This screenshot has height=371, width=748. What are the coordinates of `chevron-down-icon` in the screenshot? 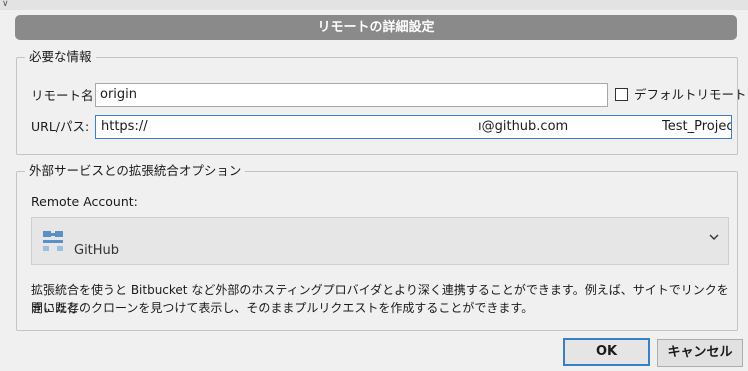 It's located at (714, 237).